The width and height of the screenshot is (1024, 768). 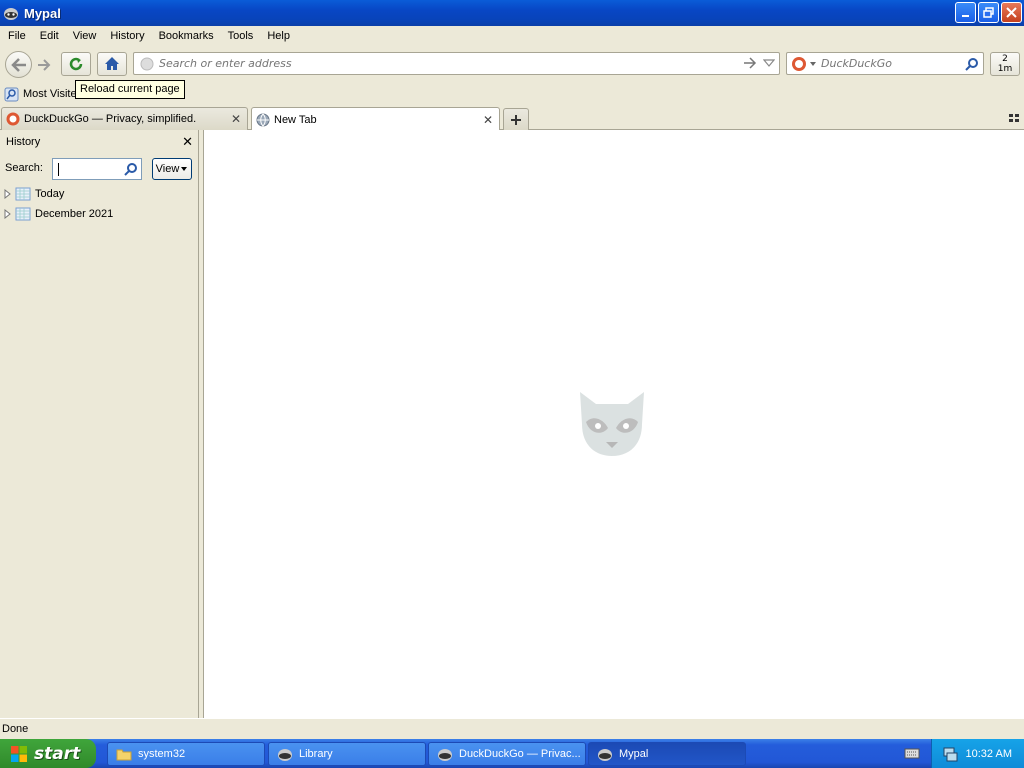 I want to click on home-button, so click(x=112, y=64).